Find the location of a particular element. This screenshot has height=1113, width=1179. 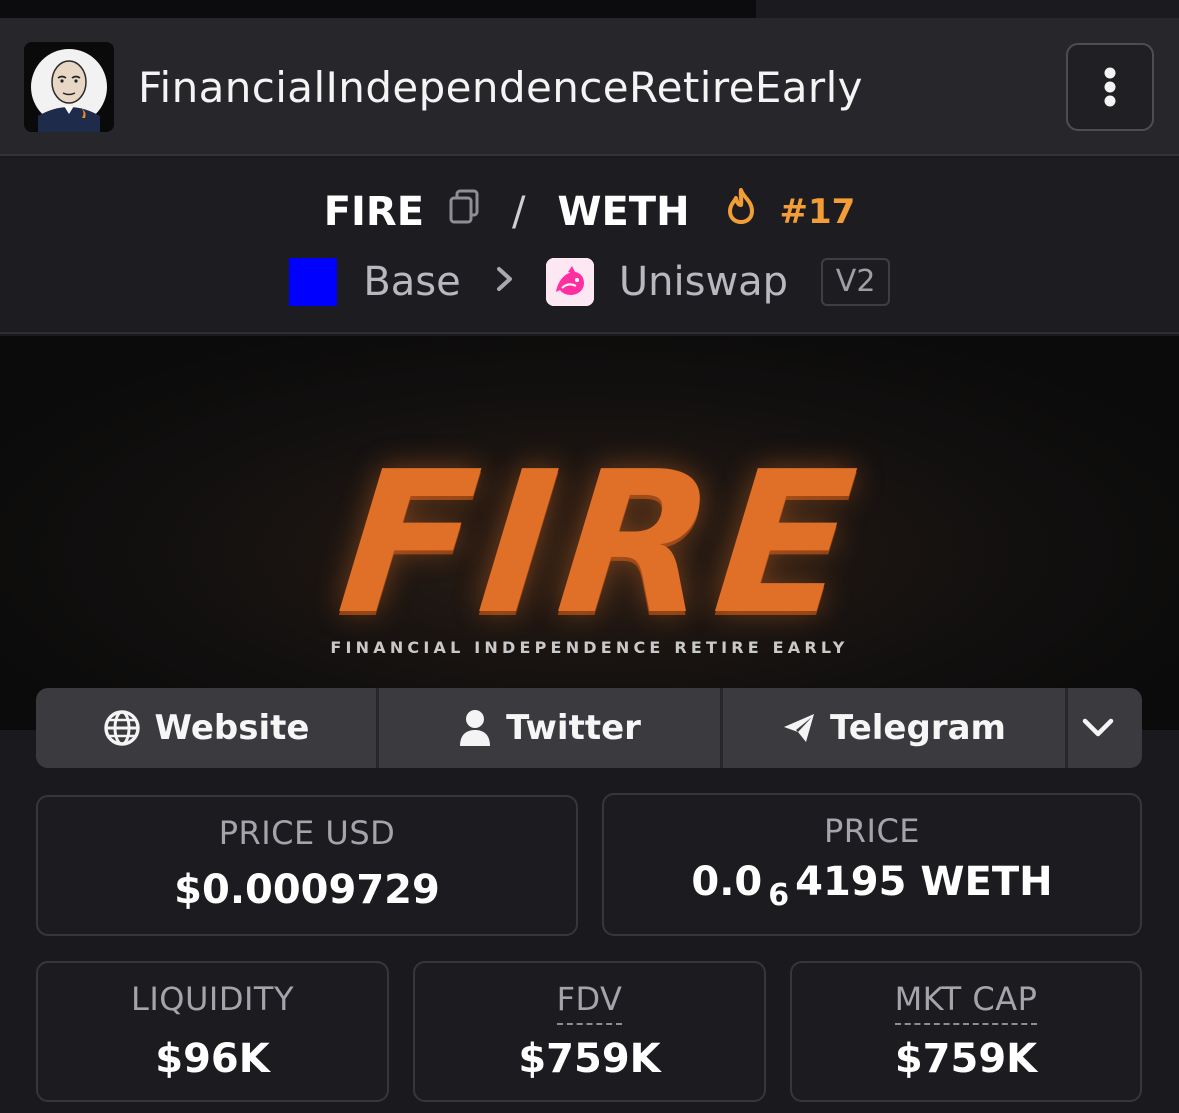

more-links-dropdown is located at coordinates (1105, 728).